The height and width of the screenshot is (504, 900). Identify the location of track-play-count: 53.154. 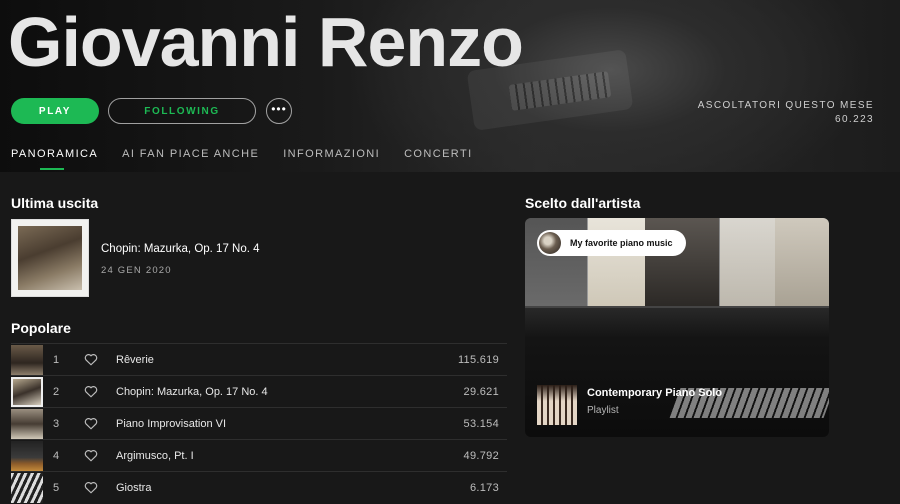
(481, 423).